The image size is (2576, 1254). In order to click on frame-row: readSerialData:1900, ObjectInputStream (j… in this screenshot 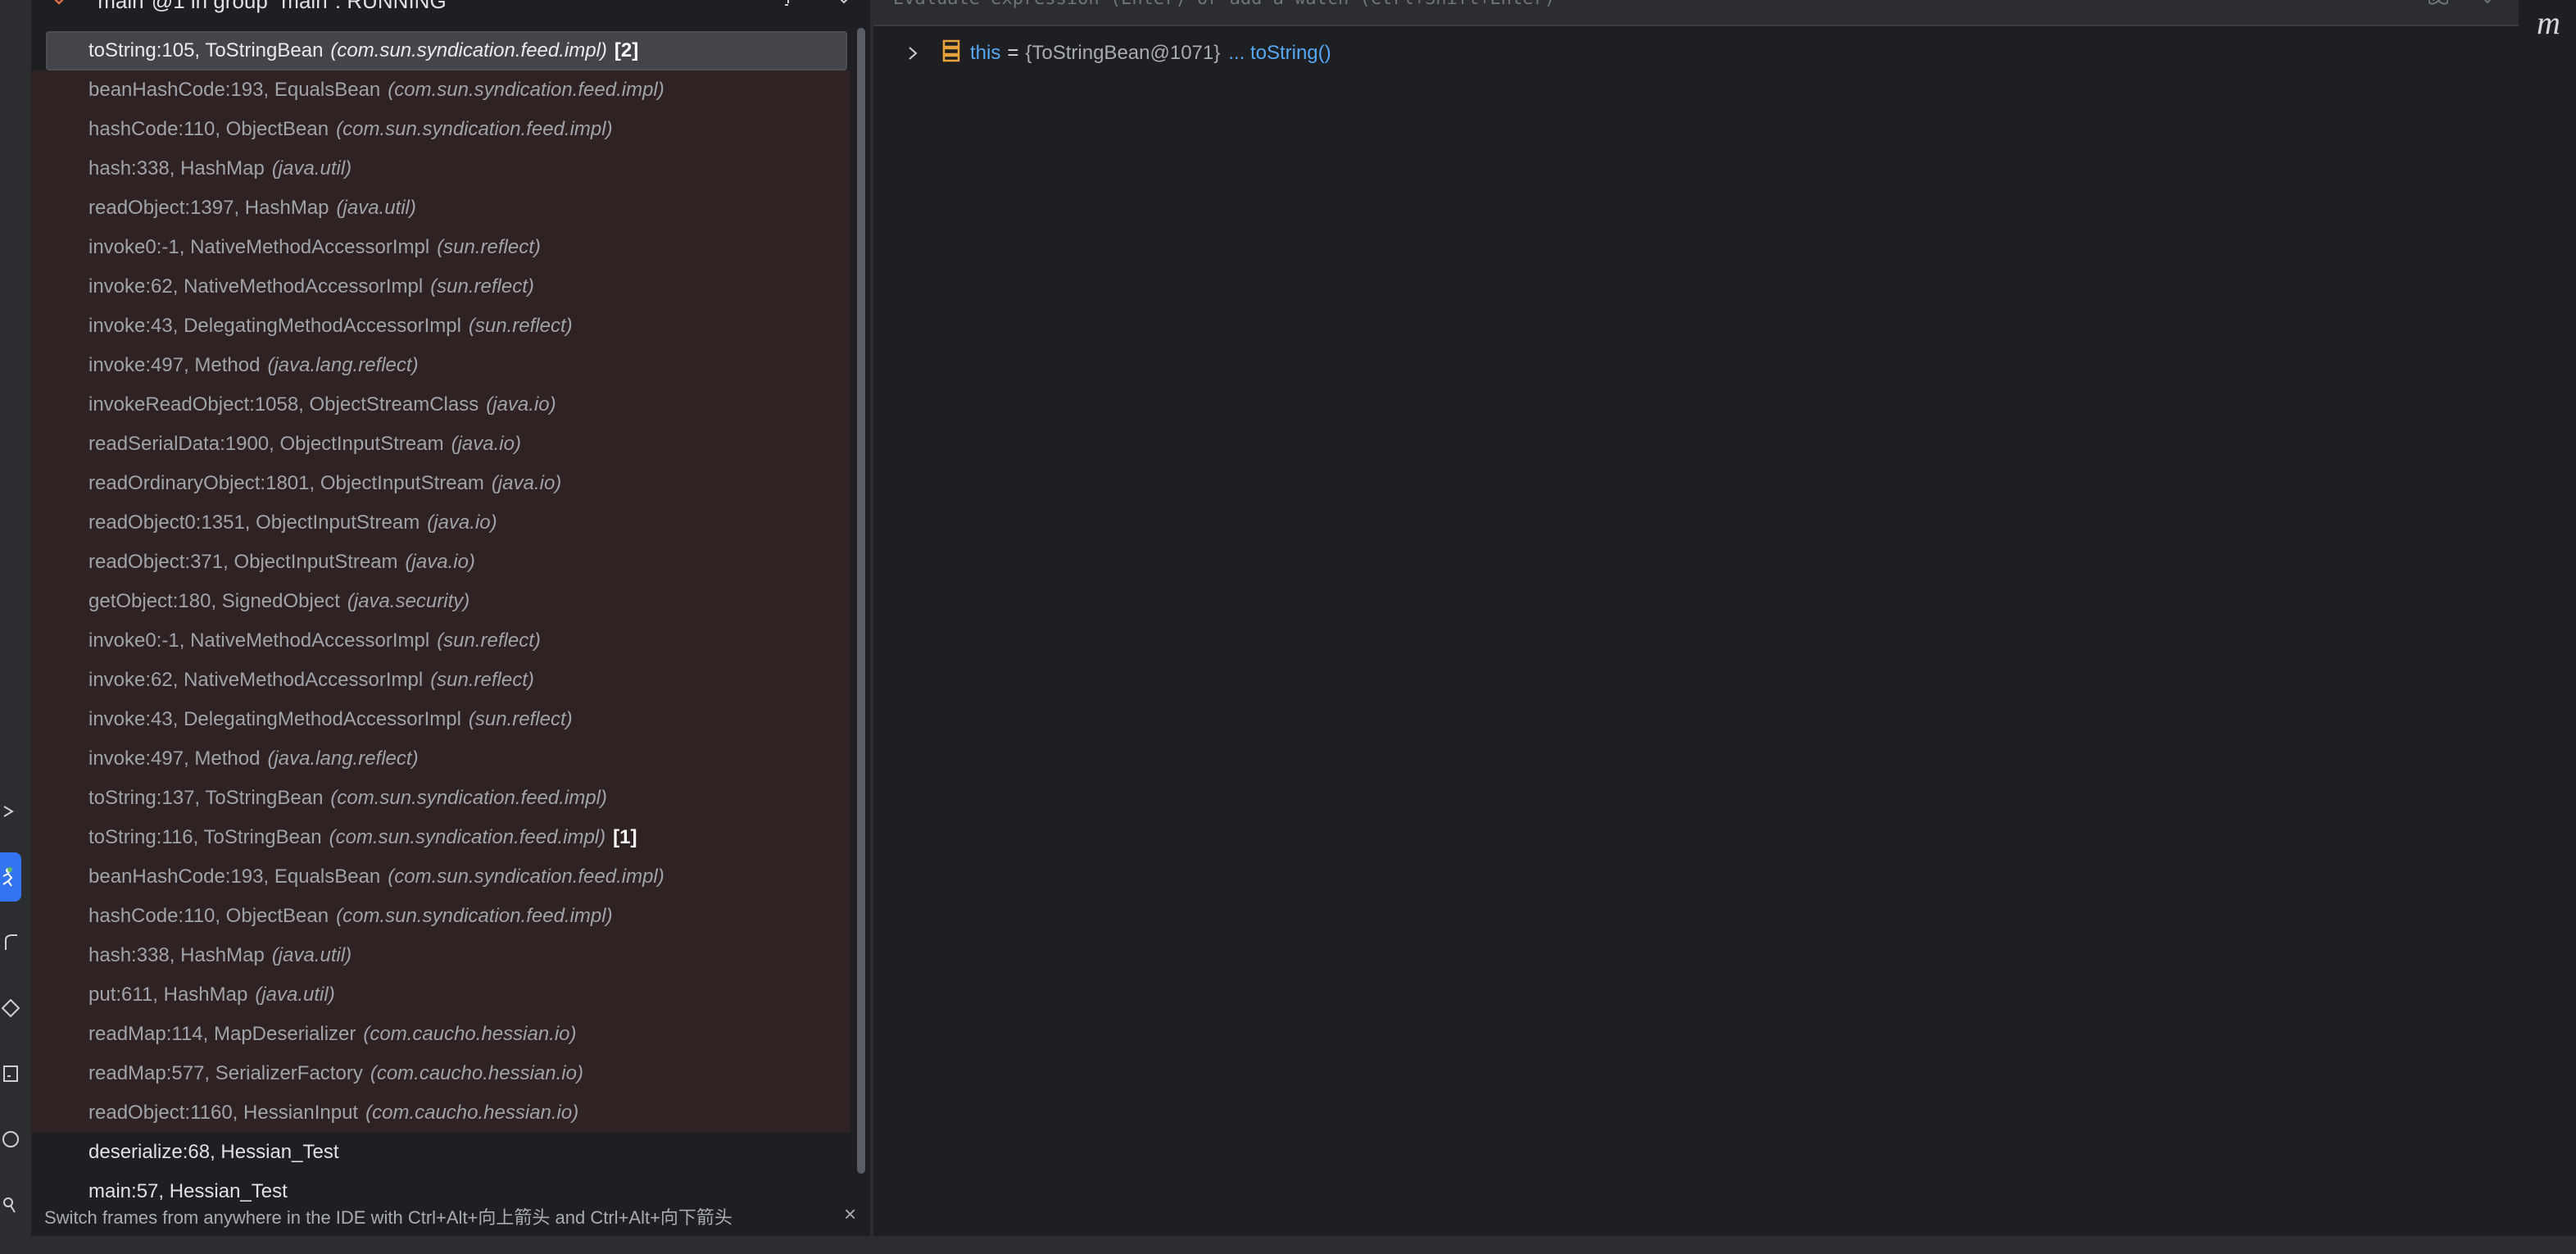, I will do `click(440, 444)`.